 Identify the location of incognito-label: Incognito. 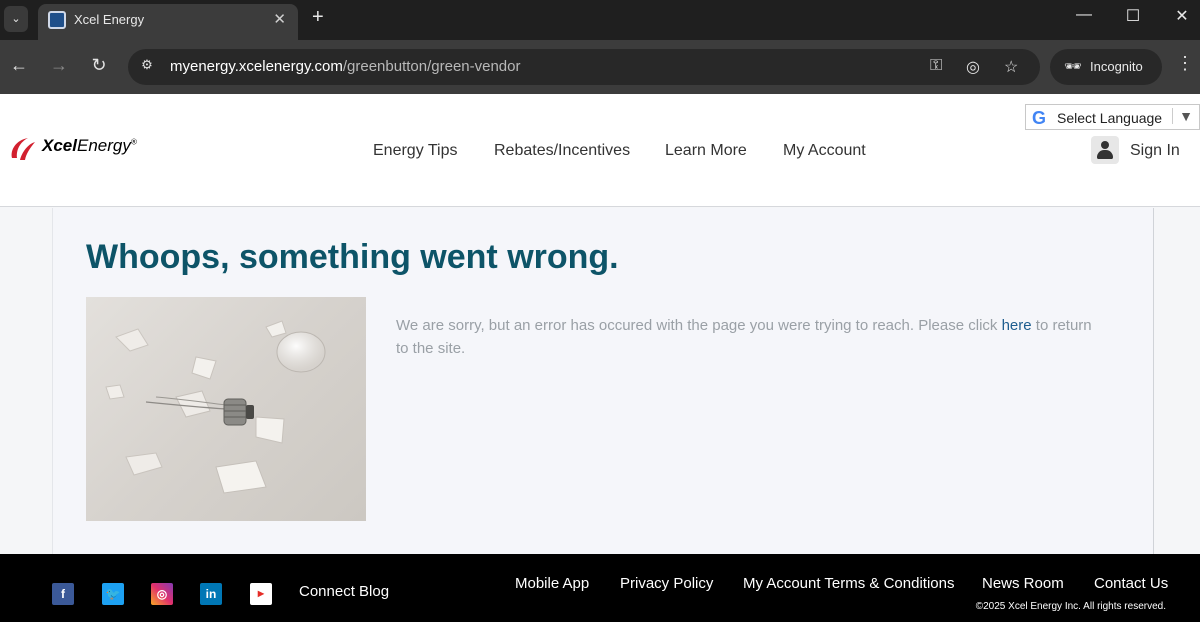
(1116, 66).